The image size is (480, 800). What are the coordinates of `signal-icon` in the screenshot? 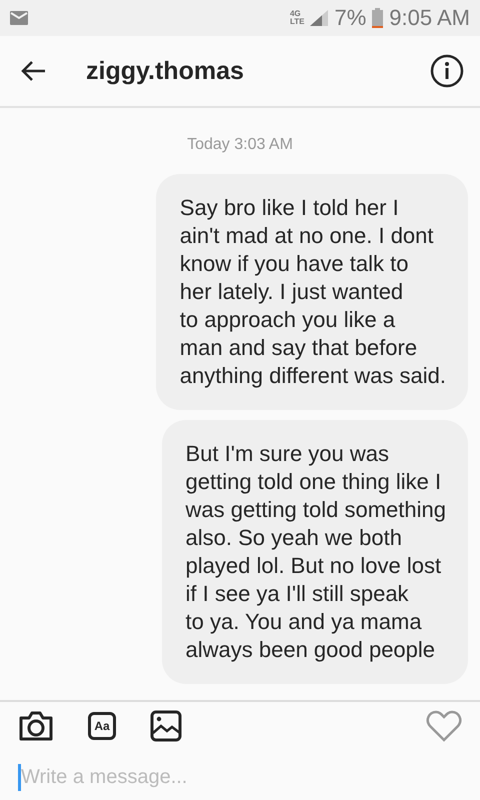 It's located at (319, 18).